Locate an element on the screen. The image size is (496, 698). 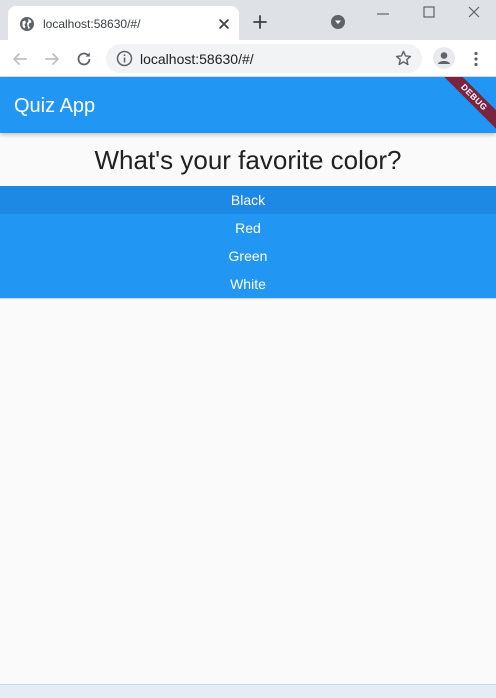
url-text: localhost:58630/#/ is located at coordinates (197, 59).